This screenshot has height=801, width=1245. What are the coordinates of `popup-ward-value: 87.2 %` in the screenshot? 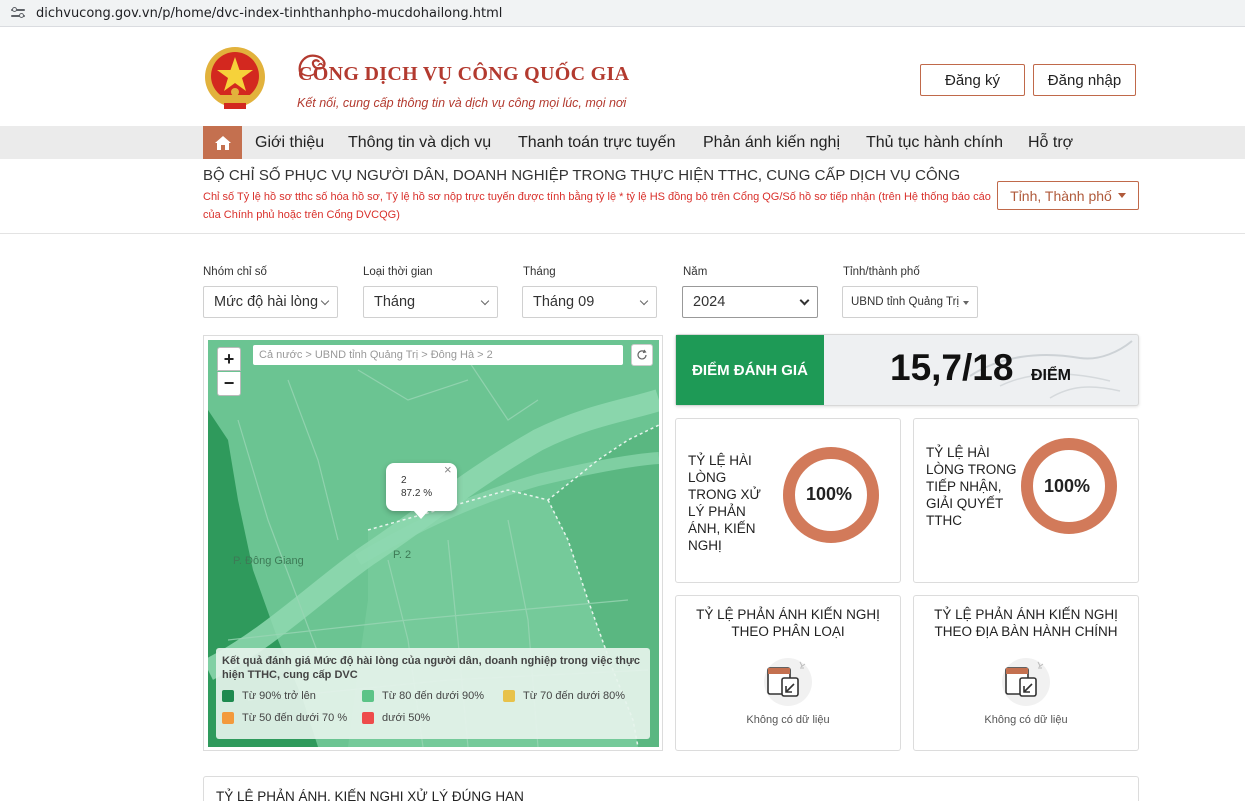 It's located at (417, 493).